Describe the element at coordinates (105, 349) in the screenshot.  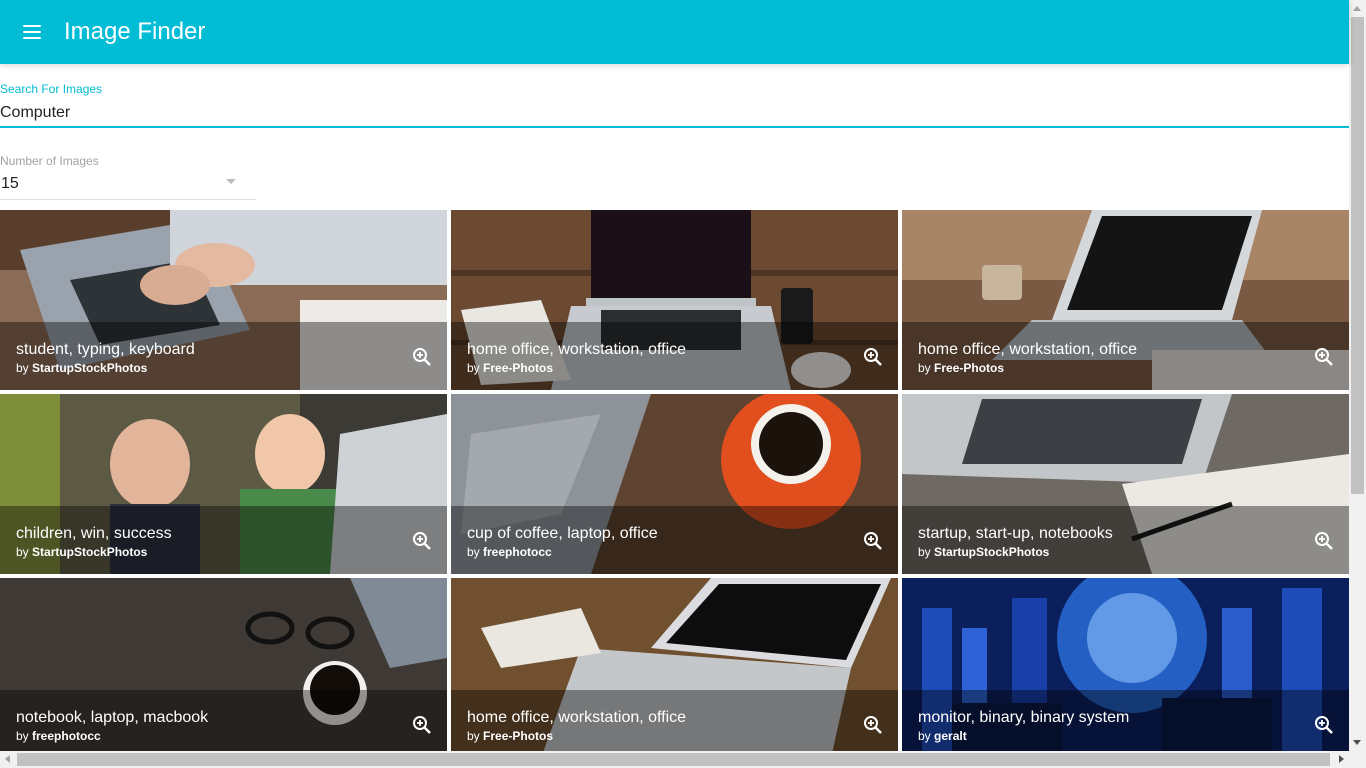
I see `tile-title: student, typing, keyboard` at that location.